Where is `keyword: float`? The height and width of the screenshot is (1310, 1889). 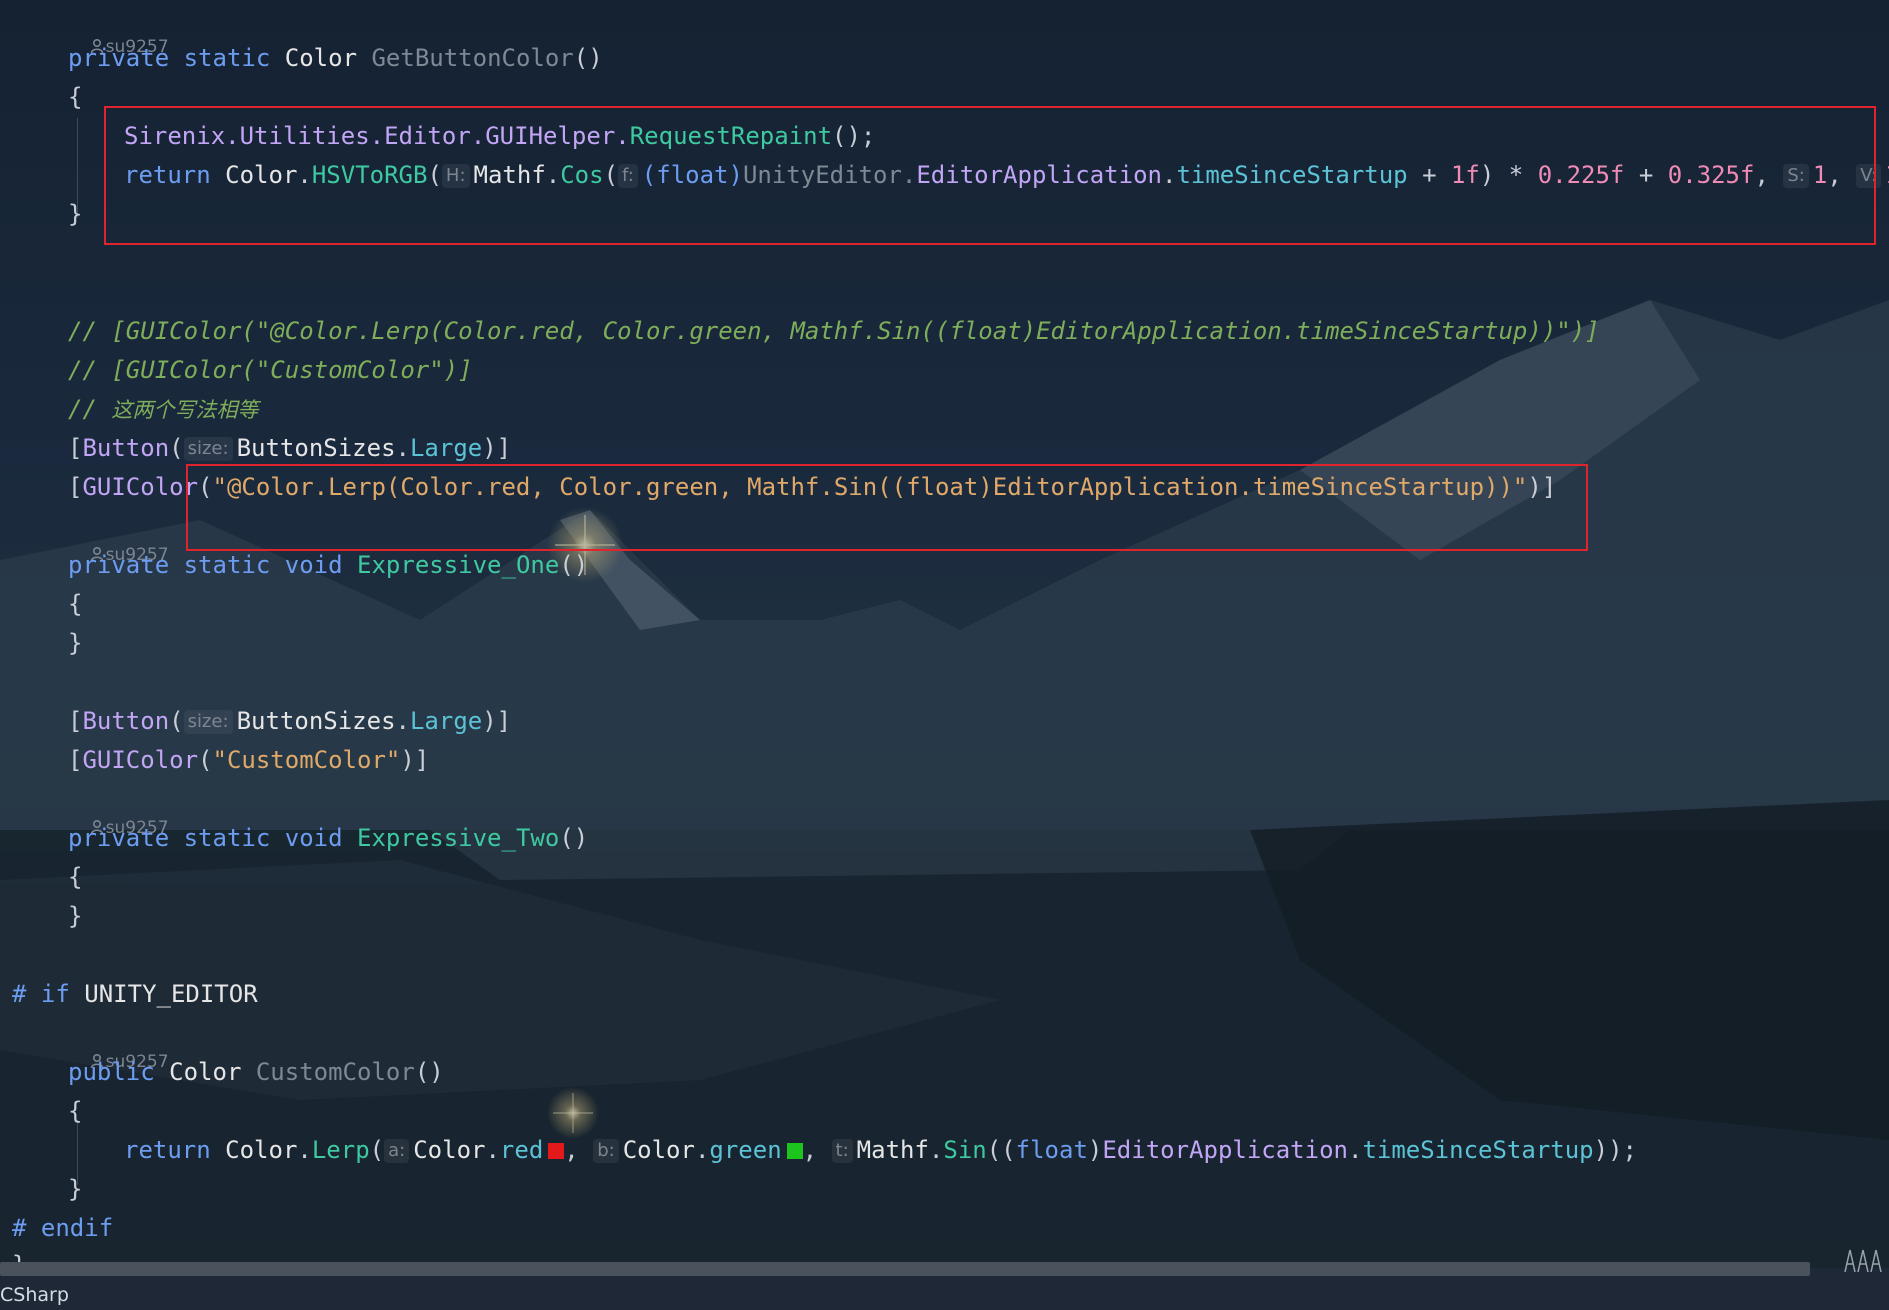
keyword: float is located at coordinates (1051, 1150).